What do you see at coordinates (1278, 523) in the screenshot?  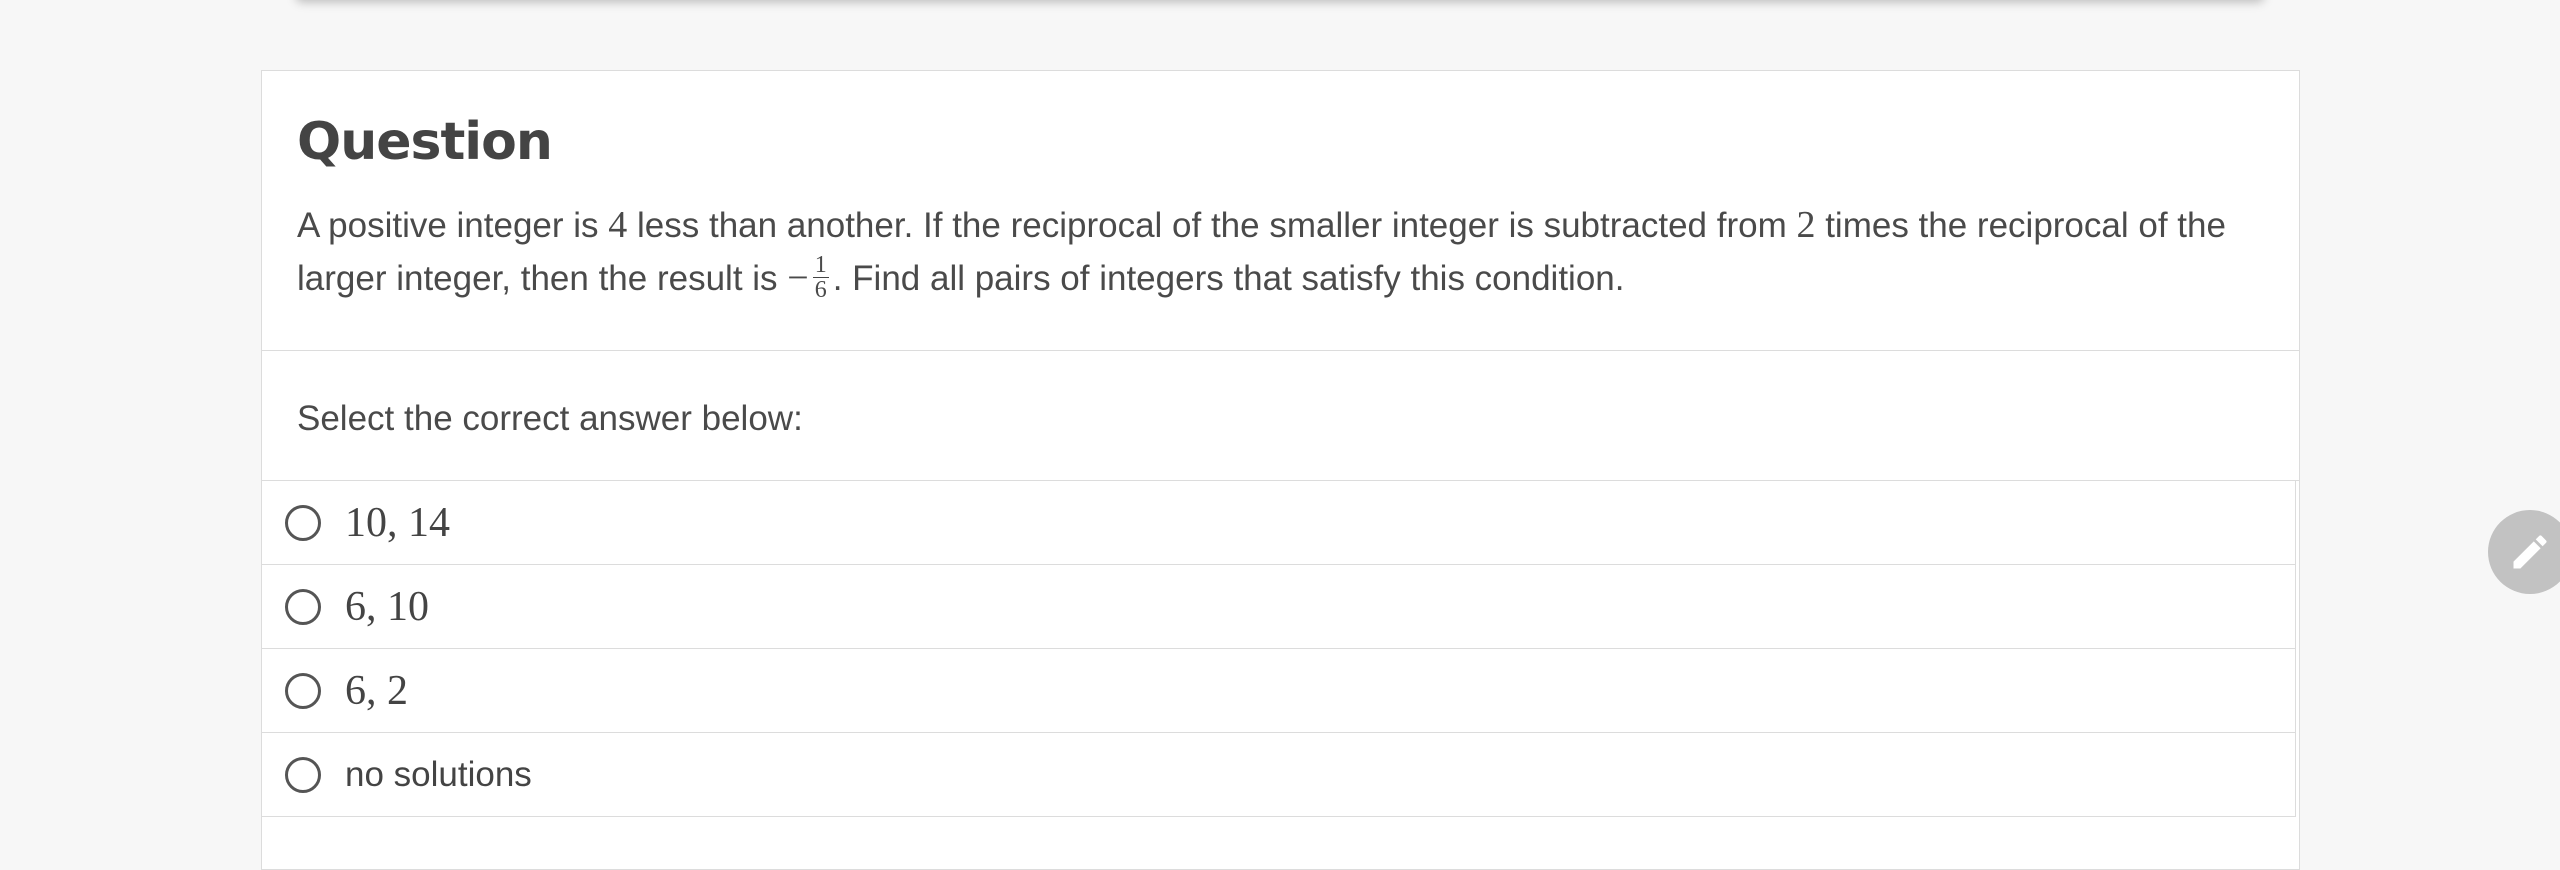 I see `answer-option: 10, 14` at bounding box center [1278, 523].